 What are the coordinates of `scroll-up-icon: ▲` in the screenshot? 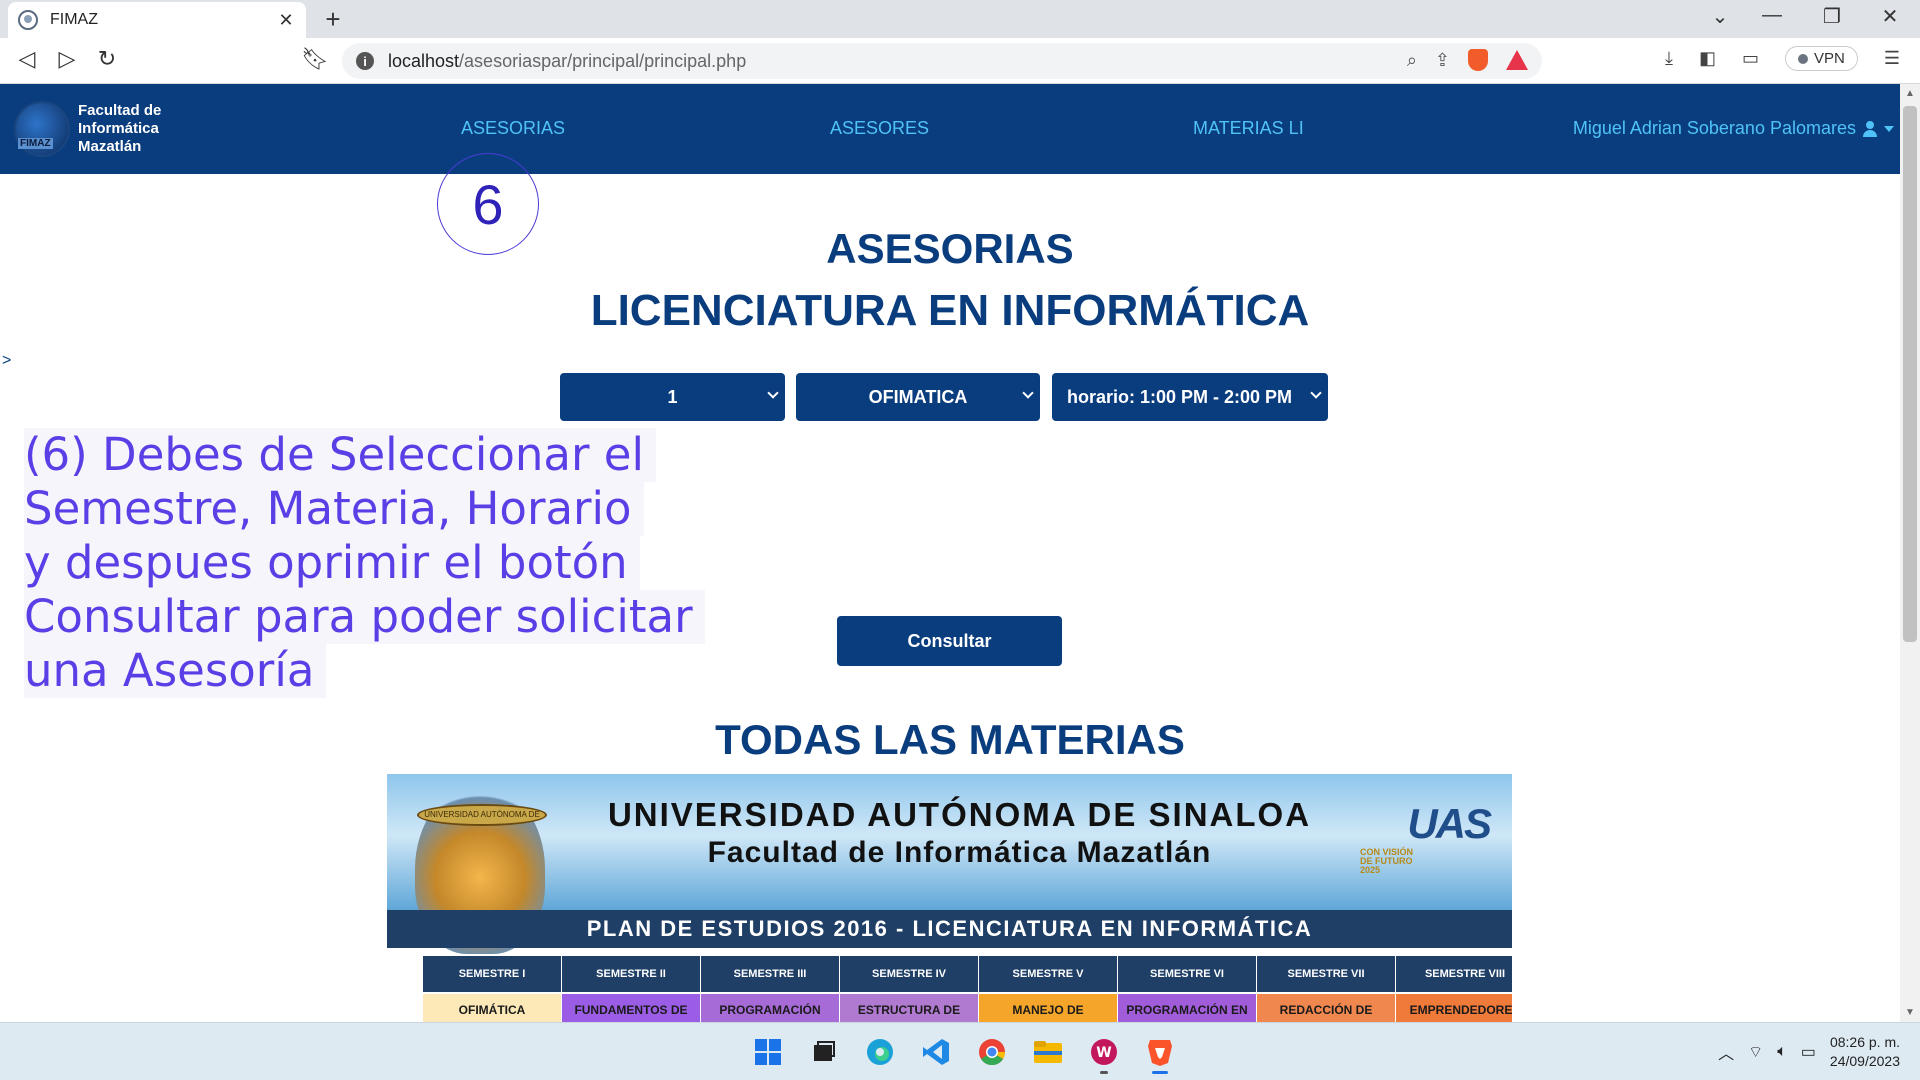 It's located at (1910, 93).